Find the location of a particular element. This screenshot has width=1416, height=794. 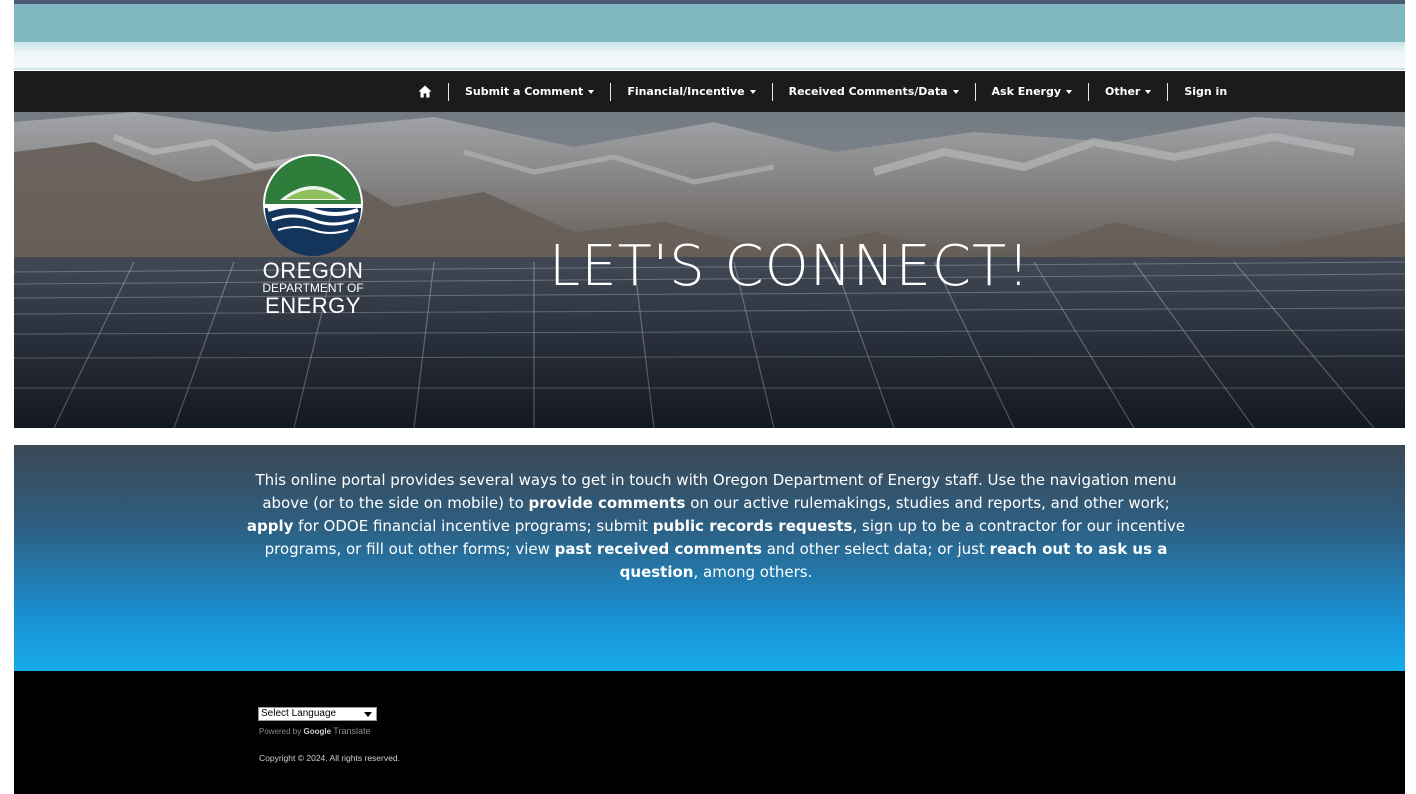

translate-link: Translate is located at coordinates (351, 731).